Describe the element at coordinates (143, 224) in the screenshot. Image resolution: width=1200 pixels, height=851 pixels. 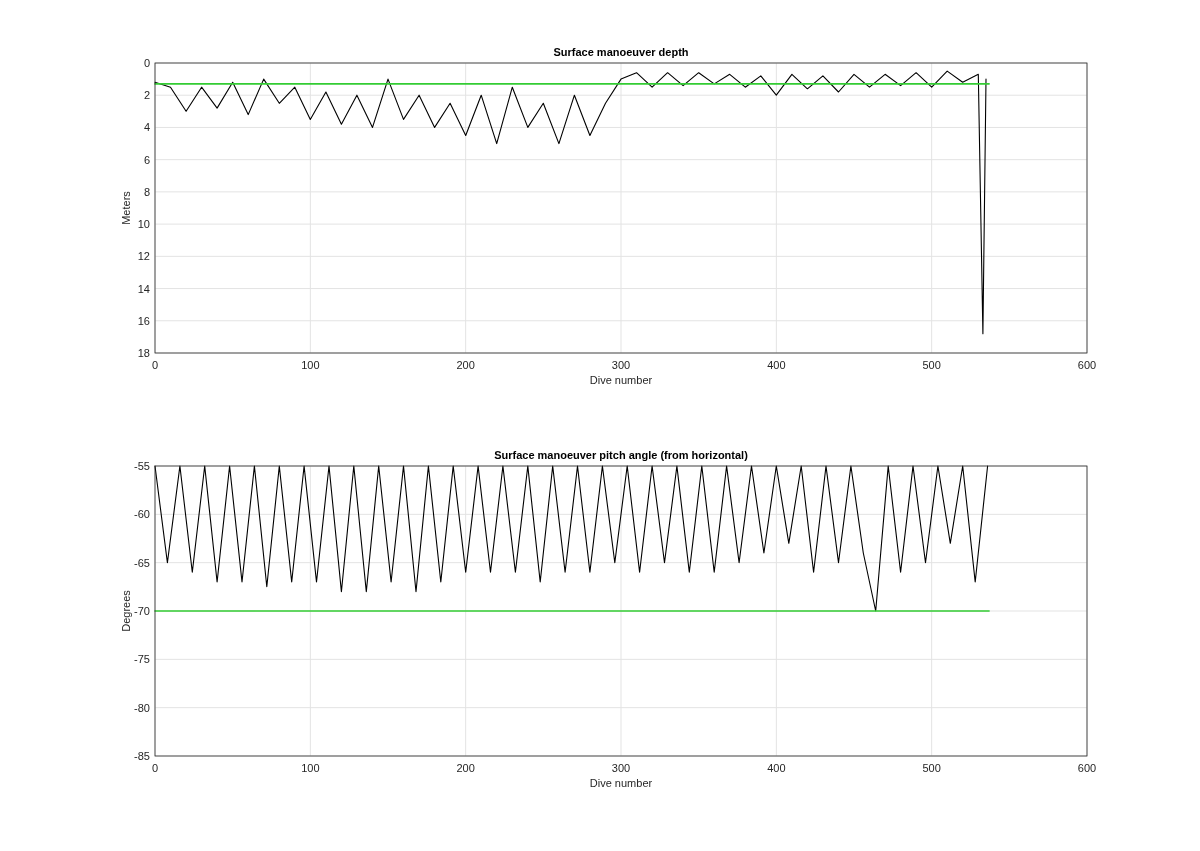
I see `tick-label: 10` at that location.